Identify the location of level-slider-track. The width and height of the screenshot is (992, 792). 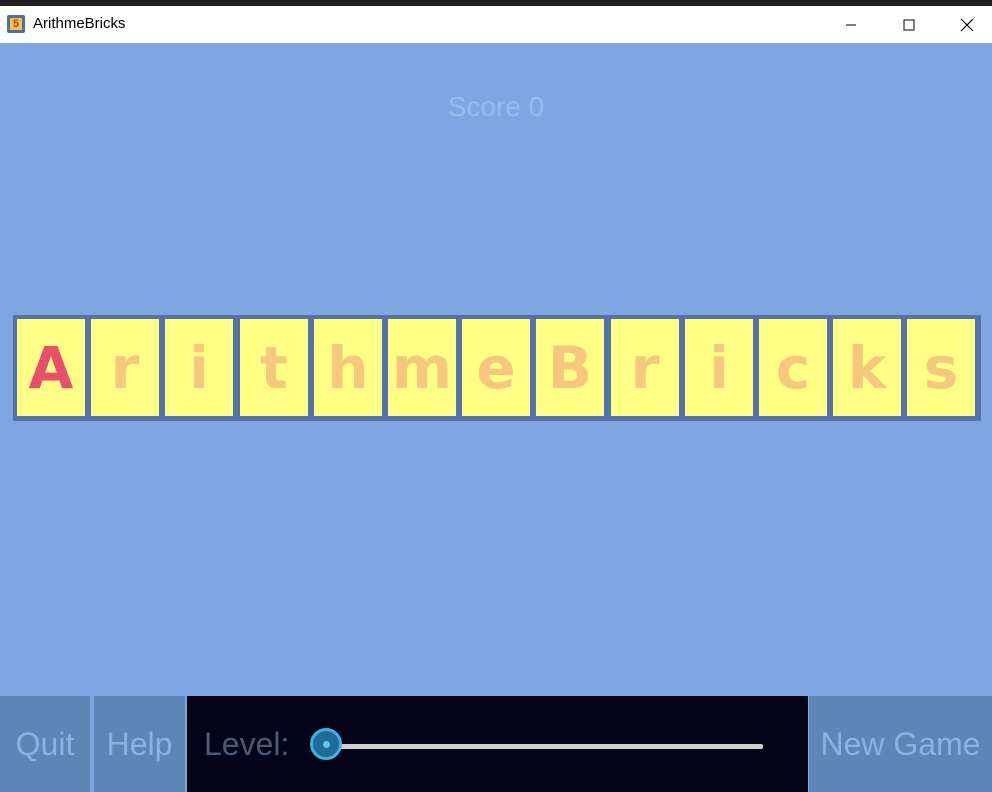
(545, 746).